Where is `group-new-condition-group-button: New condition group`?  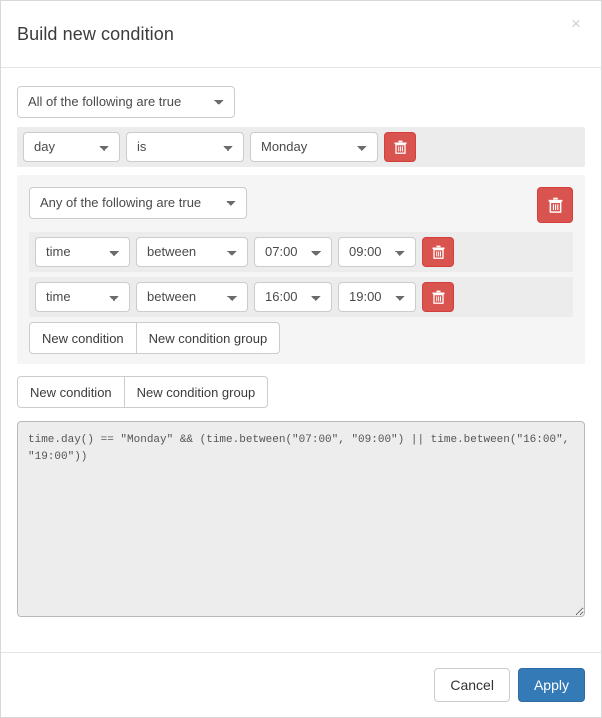
group-new-condition-group-button: New condition group is located at coordinates (208, 338).